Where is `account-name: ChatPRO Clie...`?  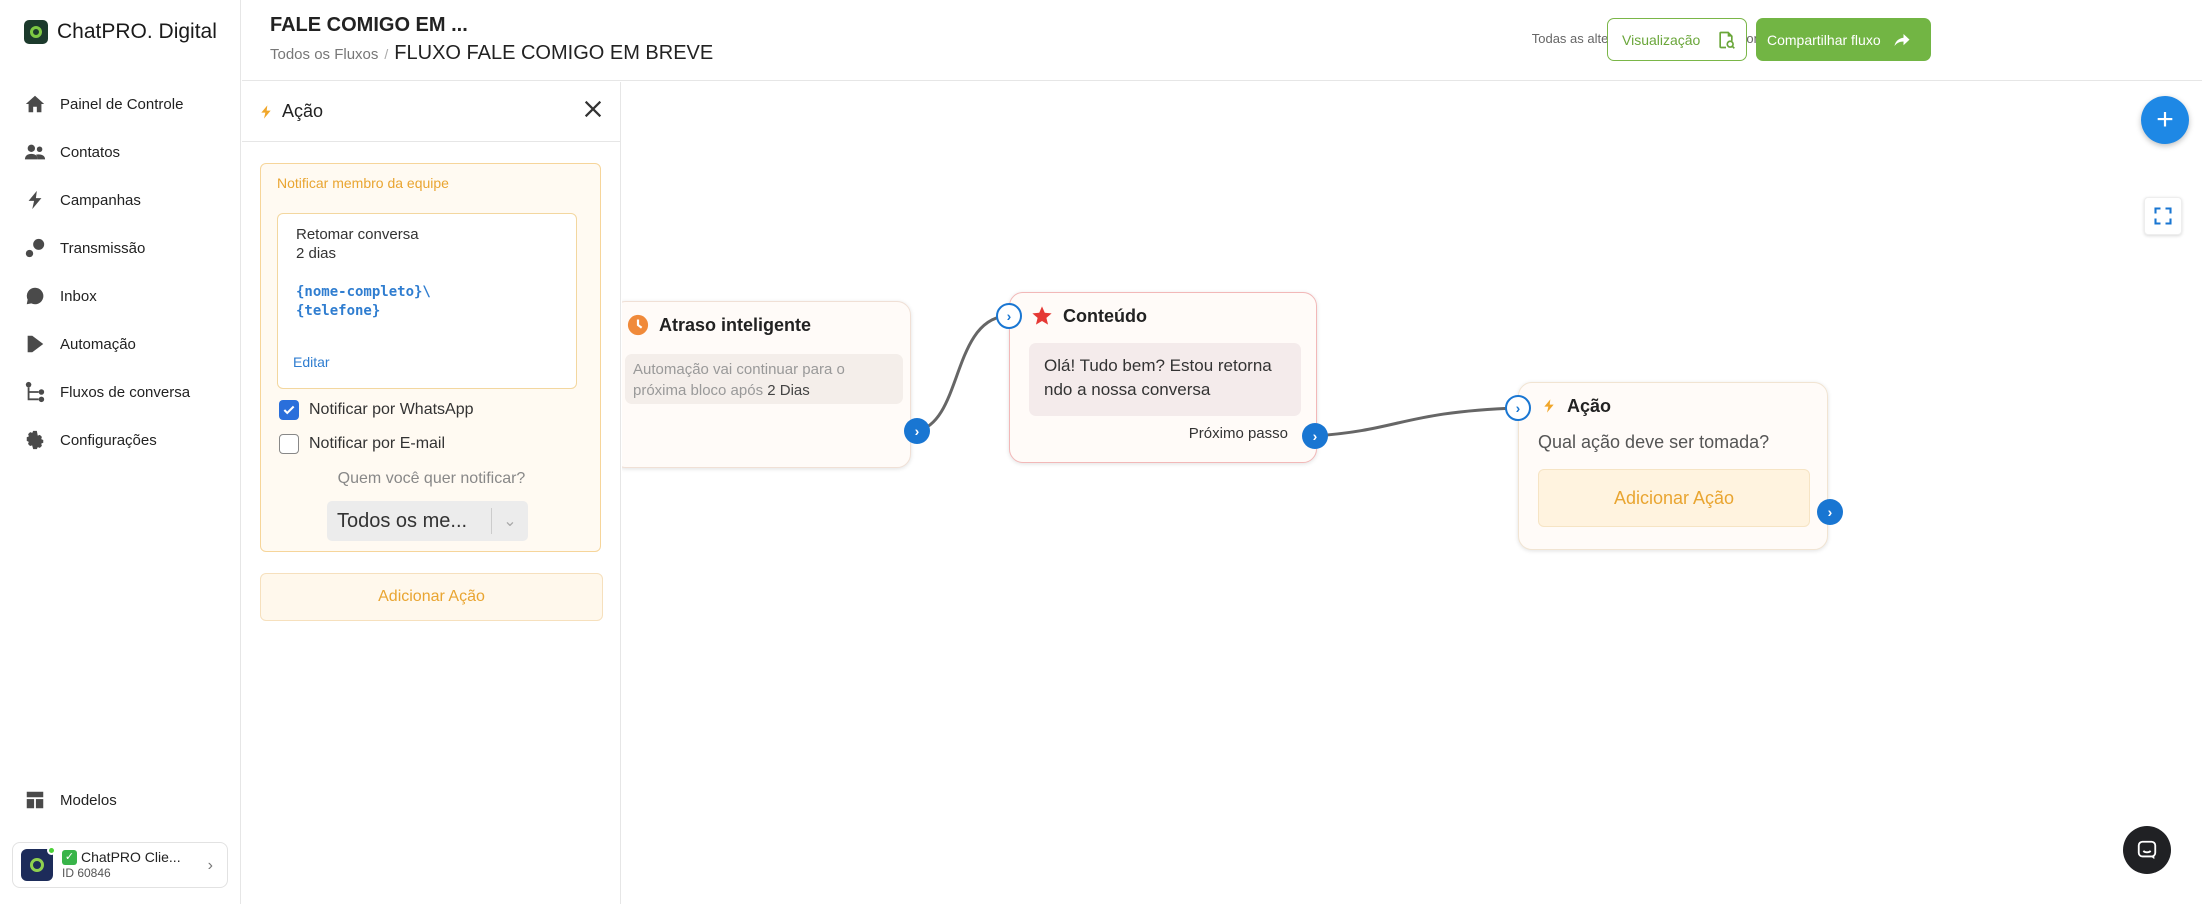 account-name: ChatPRO Clie... is located at coordinates (131, 856).